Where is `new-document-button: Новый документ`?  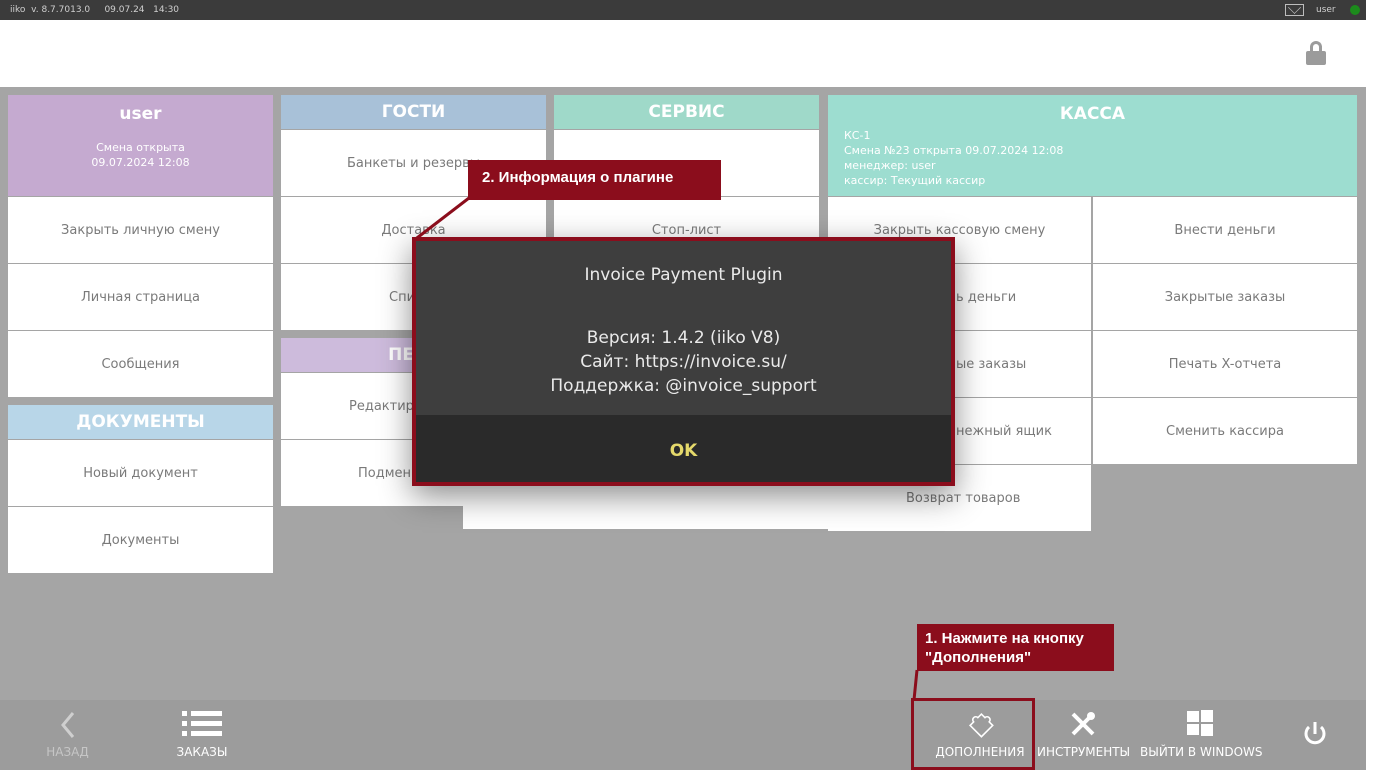 new-document-button: Новый документ is located at coordinates (140, 473).